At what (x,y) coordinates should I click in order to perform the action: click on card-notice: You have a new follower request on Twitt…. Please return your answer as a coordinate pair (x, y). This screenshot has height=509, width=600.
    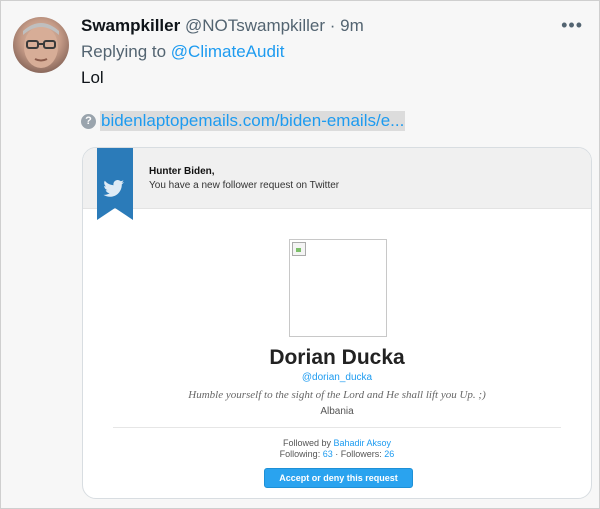
    Looking at the image, I should click on (244, 185).